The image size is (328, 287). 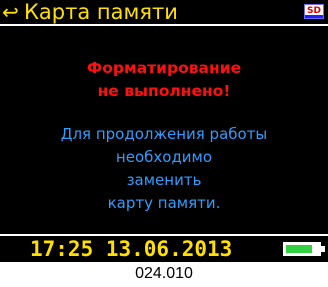 I want to click on error-title-line-1: Форматирование, so click(x=164, y=68).